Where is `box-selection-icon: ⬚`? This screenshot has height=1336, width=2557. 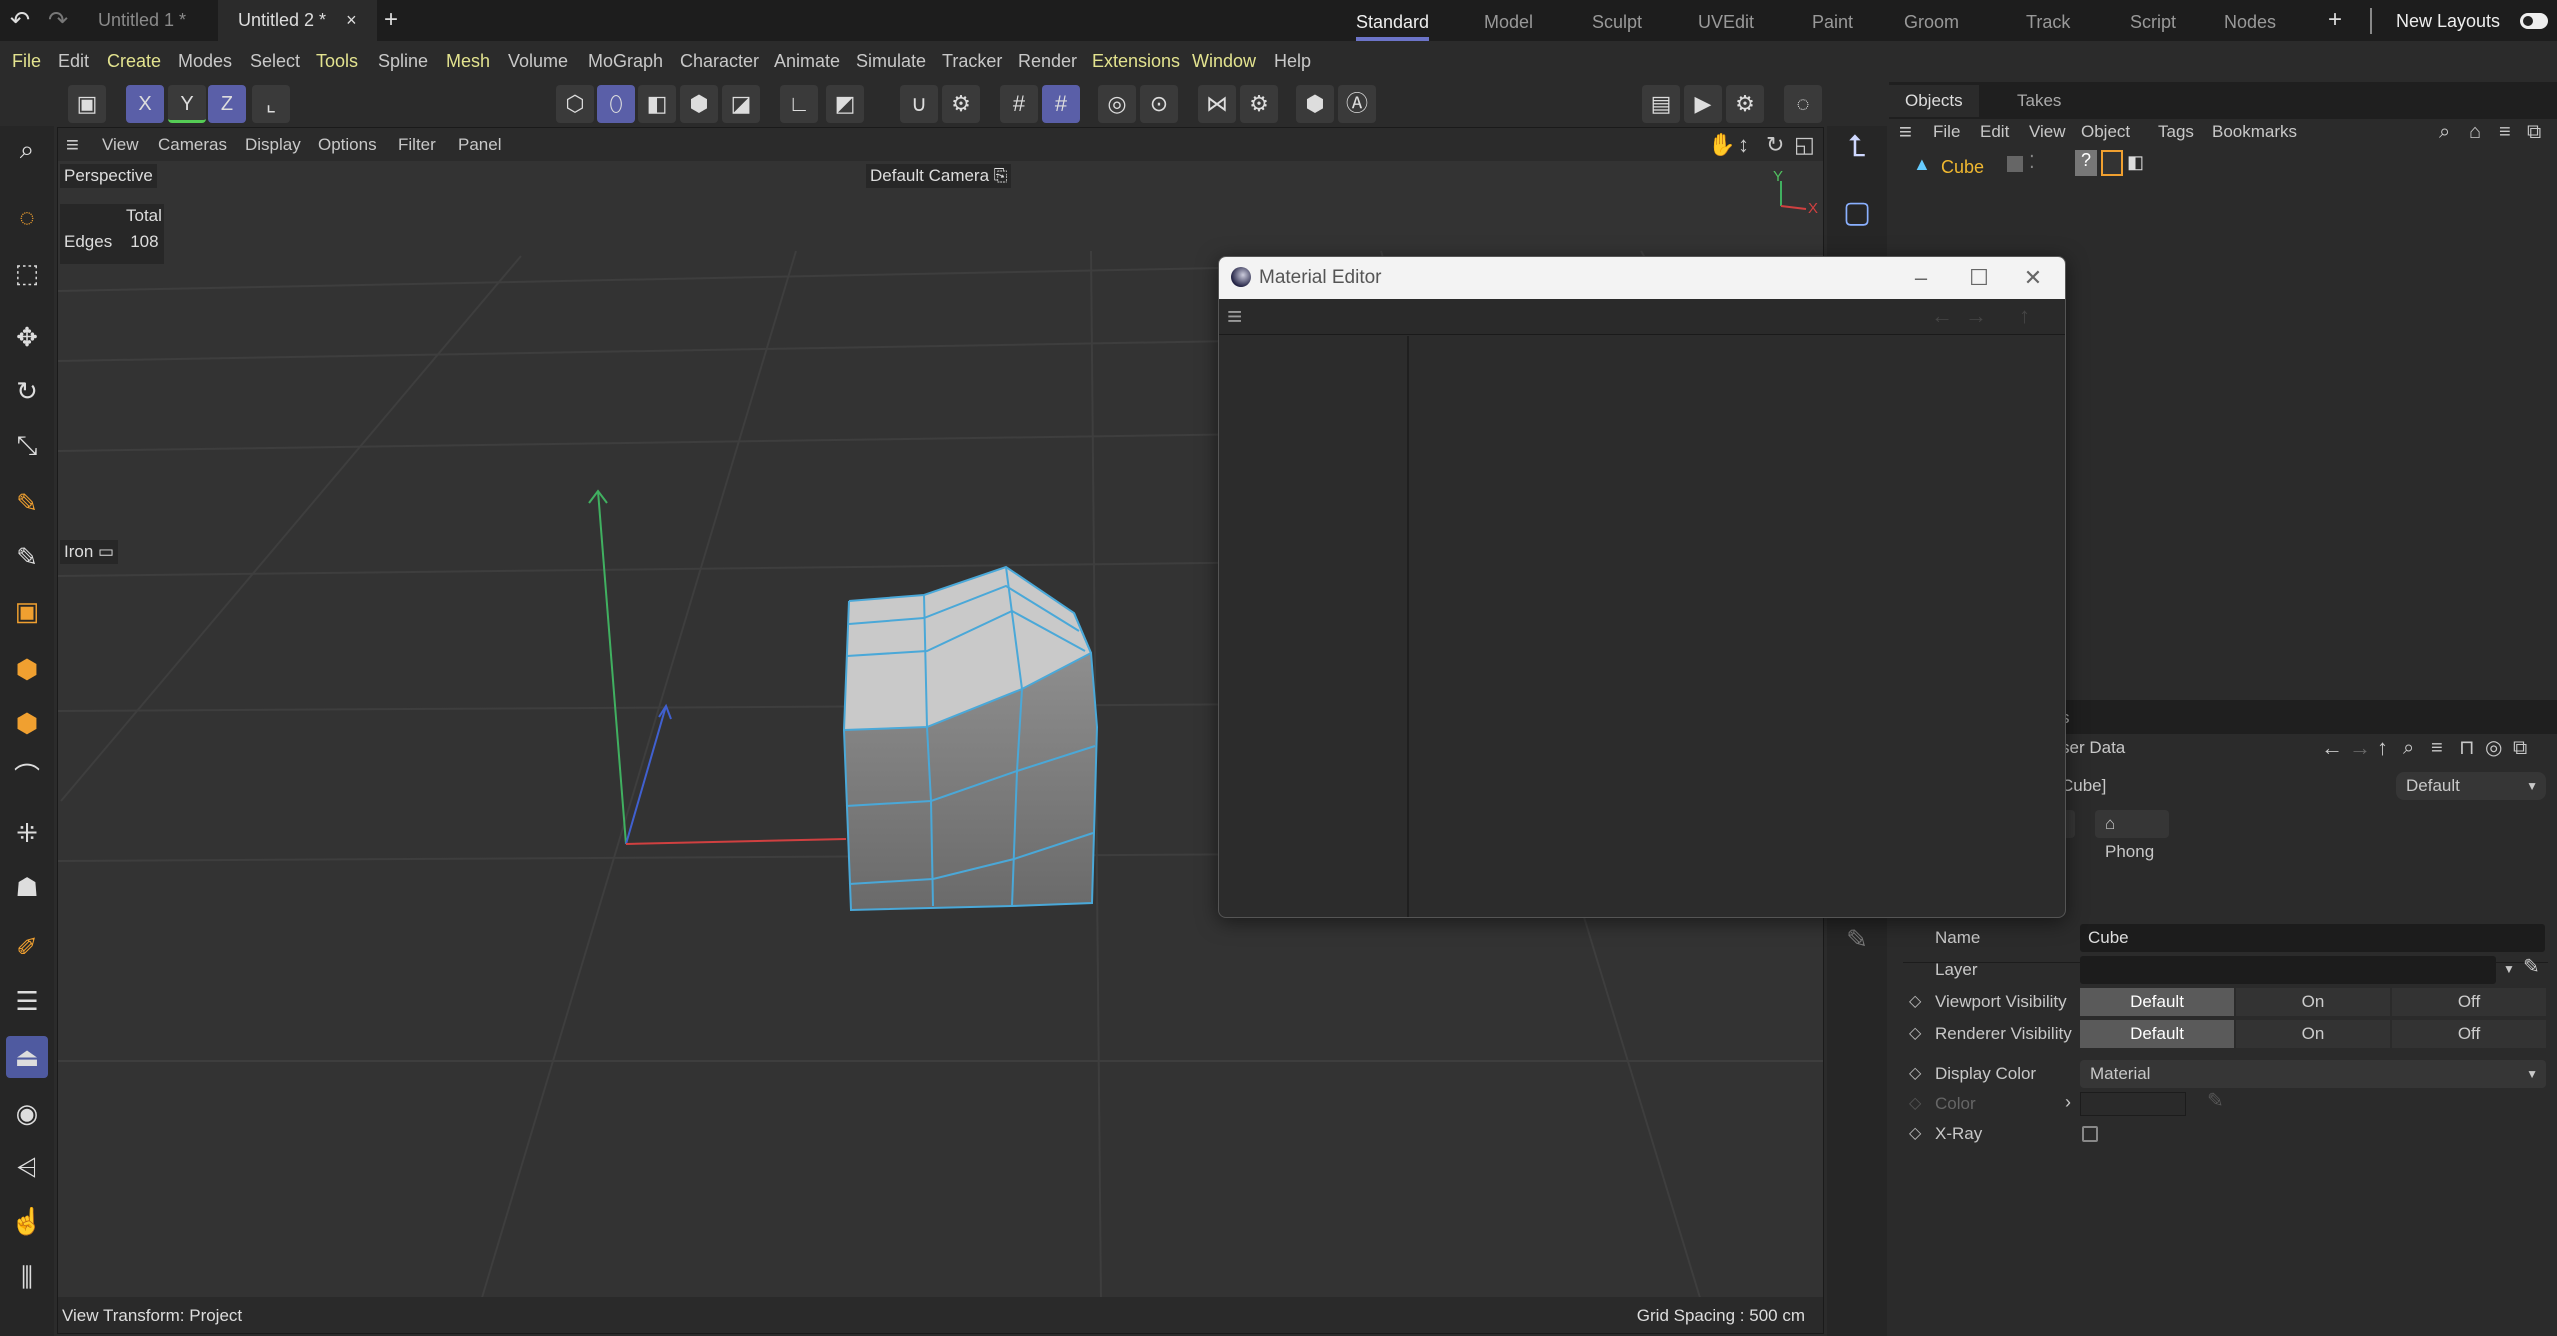 box-selection-icon: ⬚ is located at coordinates (27, 273).